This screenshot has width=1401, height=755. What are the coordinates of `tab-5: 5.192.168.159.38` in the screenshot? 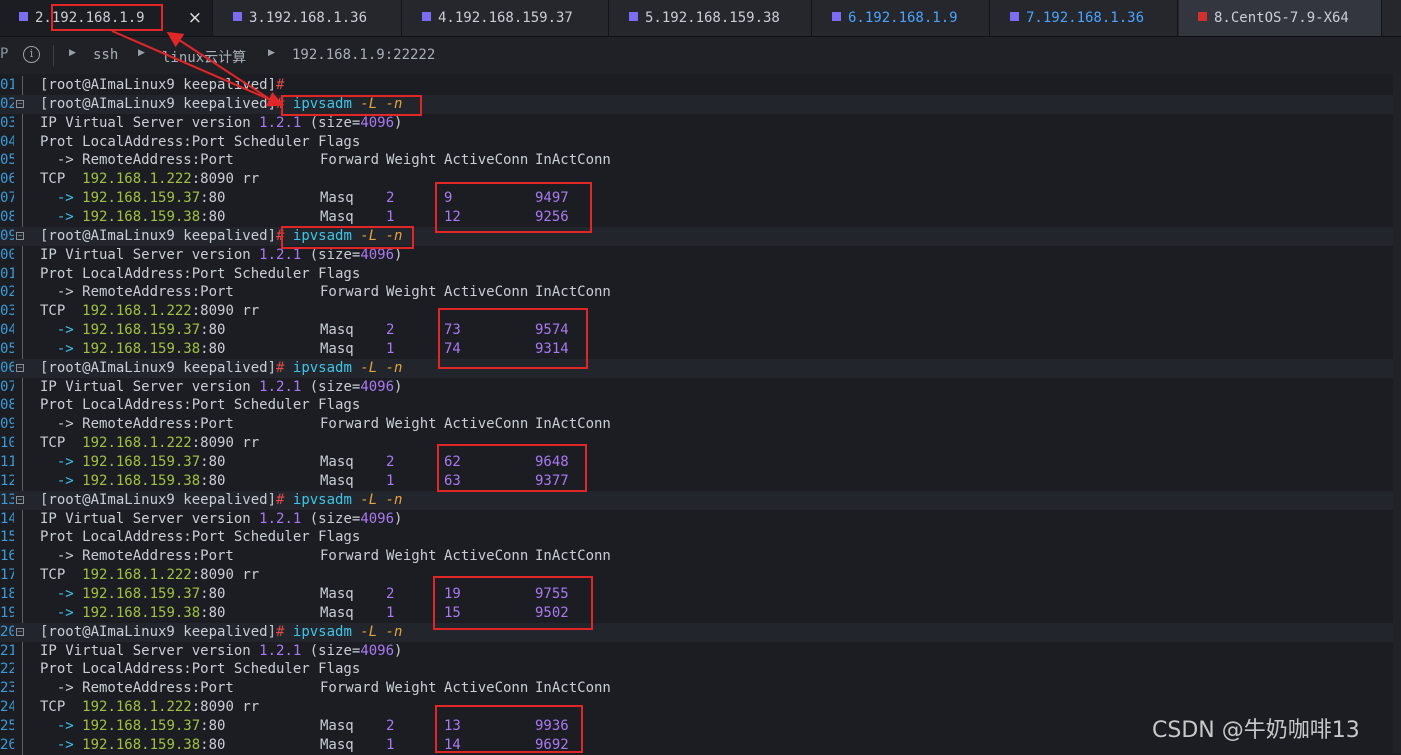 It's located at (711, 18).